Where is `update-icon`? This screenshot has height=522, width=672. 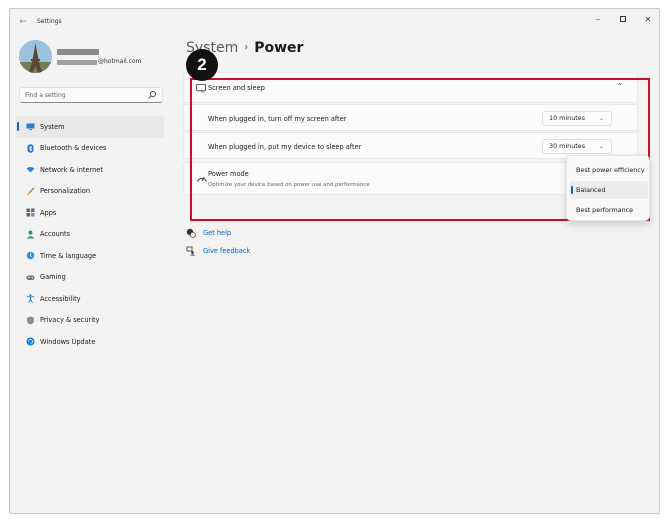
update-icon is located at coordinates (30, 341).